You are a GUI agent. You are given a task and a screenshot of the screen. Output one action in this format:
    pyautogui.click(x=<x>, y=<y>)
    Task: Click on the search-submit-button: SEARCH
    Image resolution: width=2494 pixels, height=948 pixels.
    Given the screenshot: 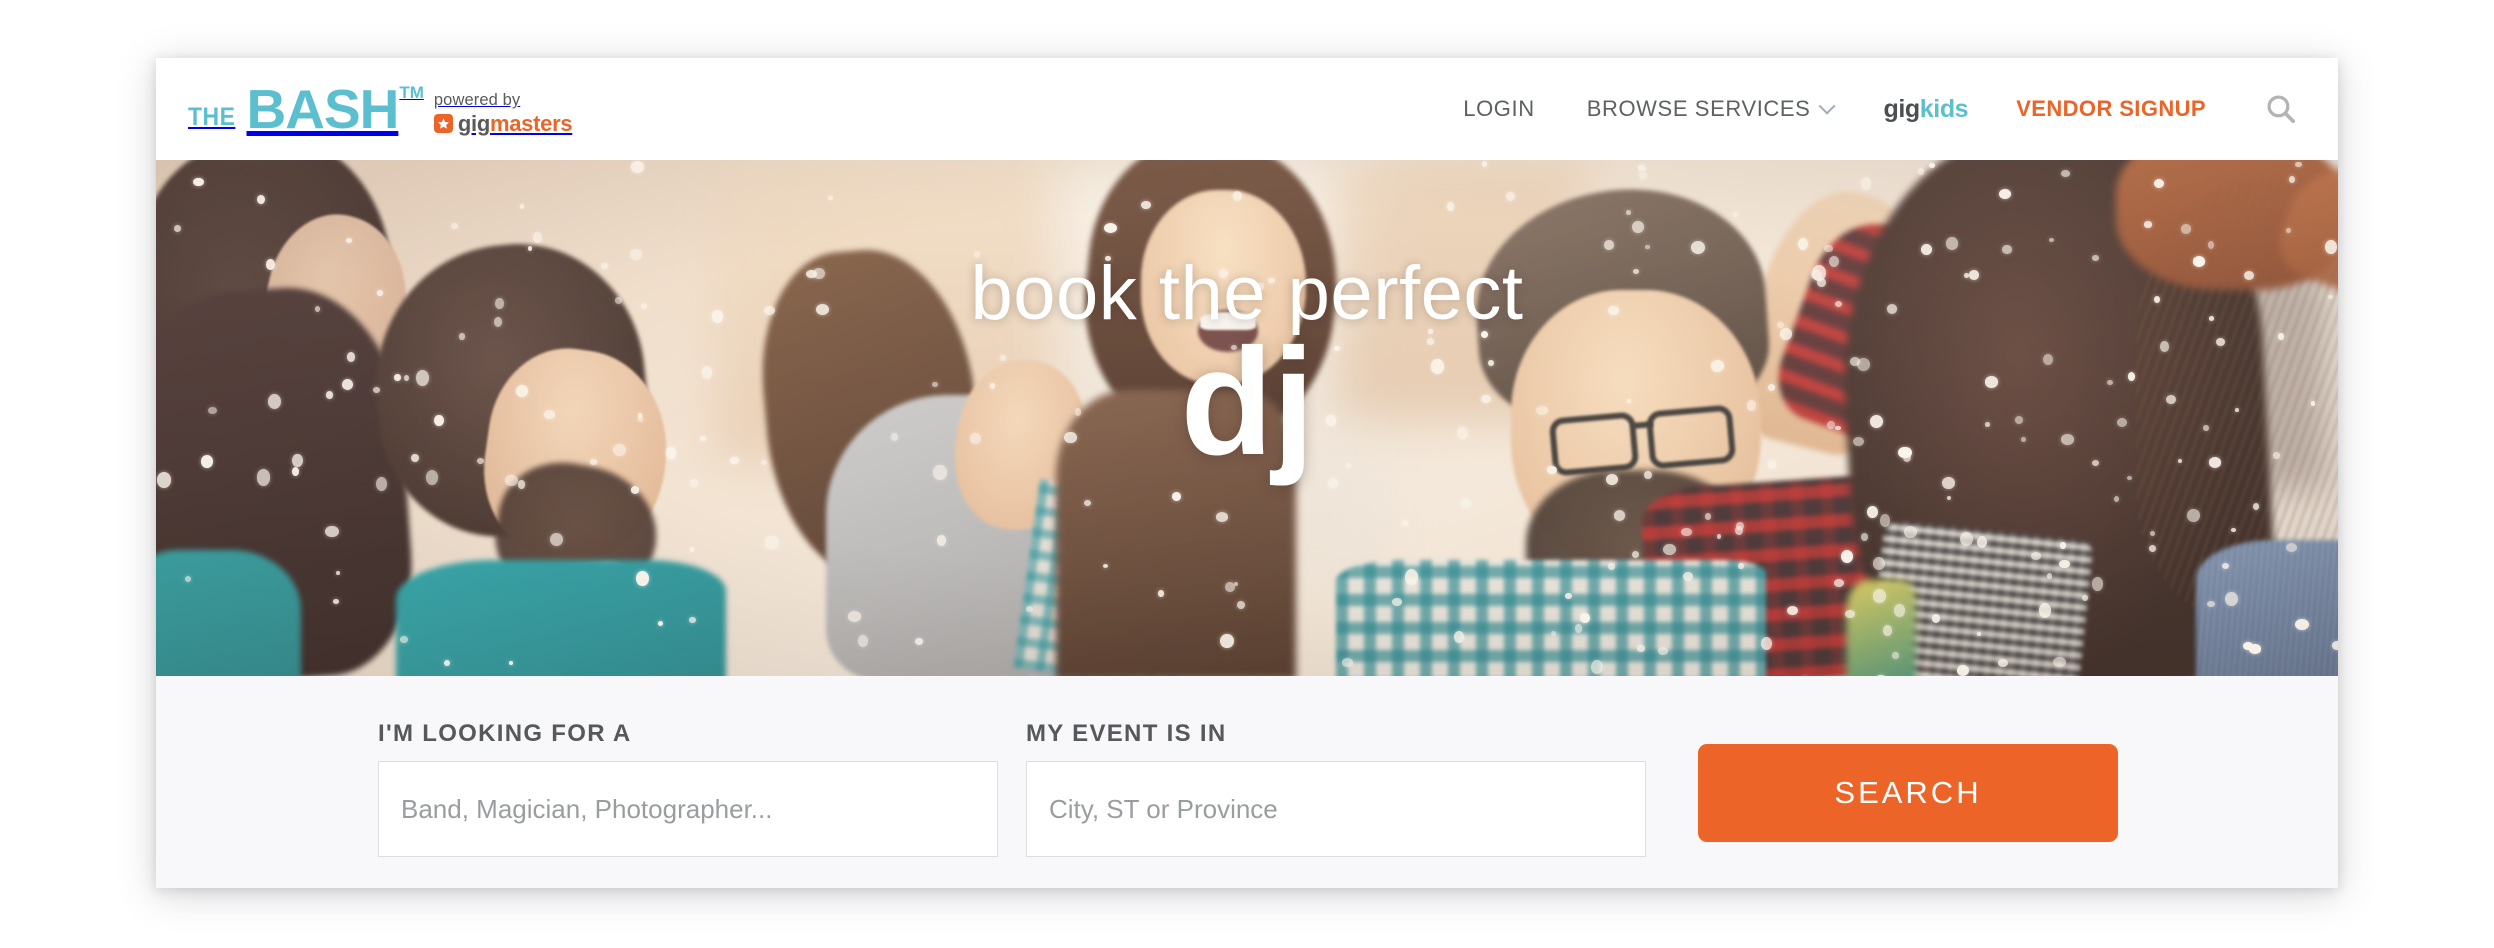 What is the action you would take?
    pyautogui.click(x=1908, y=793)
    